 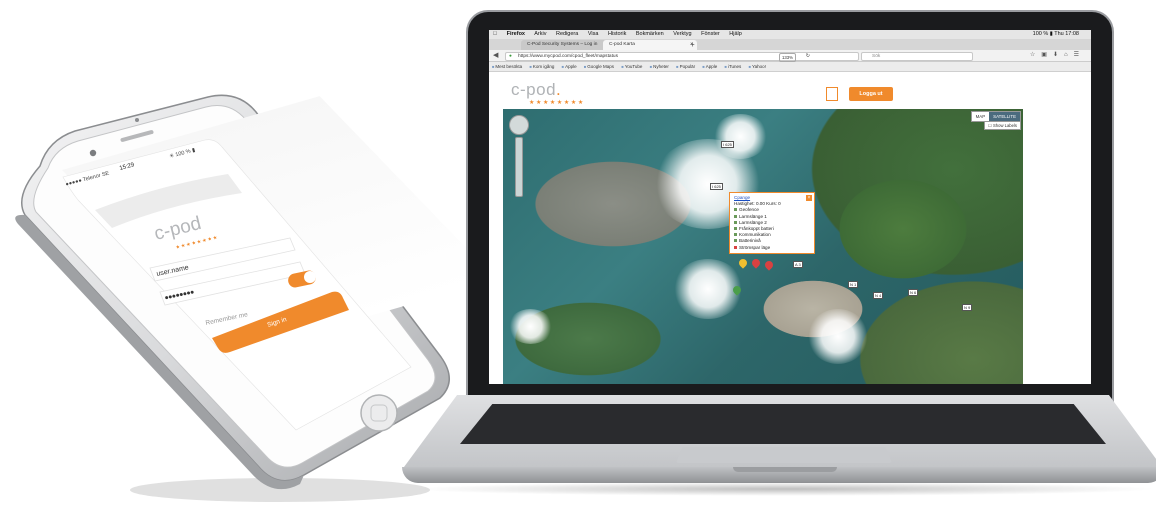 I want to click on menu-app-name: Firefox, so click(x=516, y=34).